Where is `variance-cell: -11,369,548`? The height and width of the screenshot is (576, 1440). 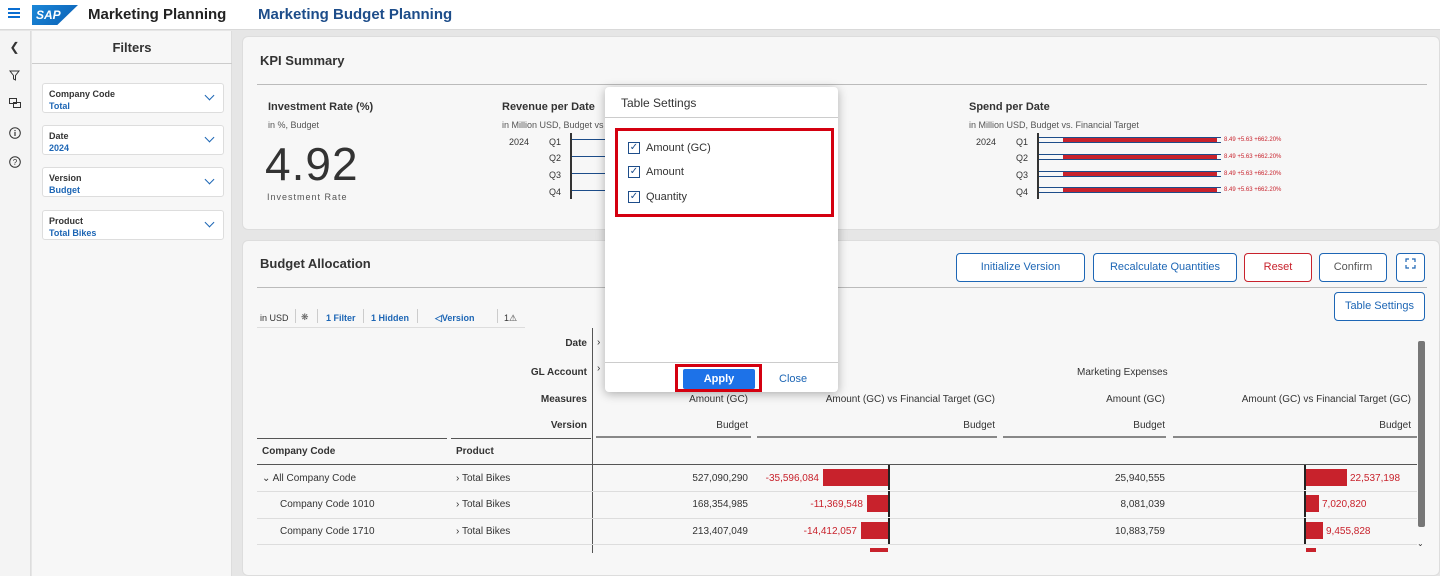 variance-cell: -11,369,548 is located at coordinates (813, 504).